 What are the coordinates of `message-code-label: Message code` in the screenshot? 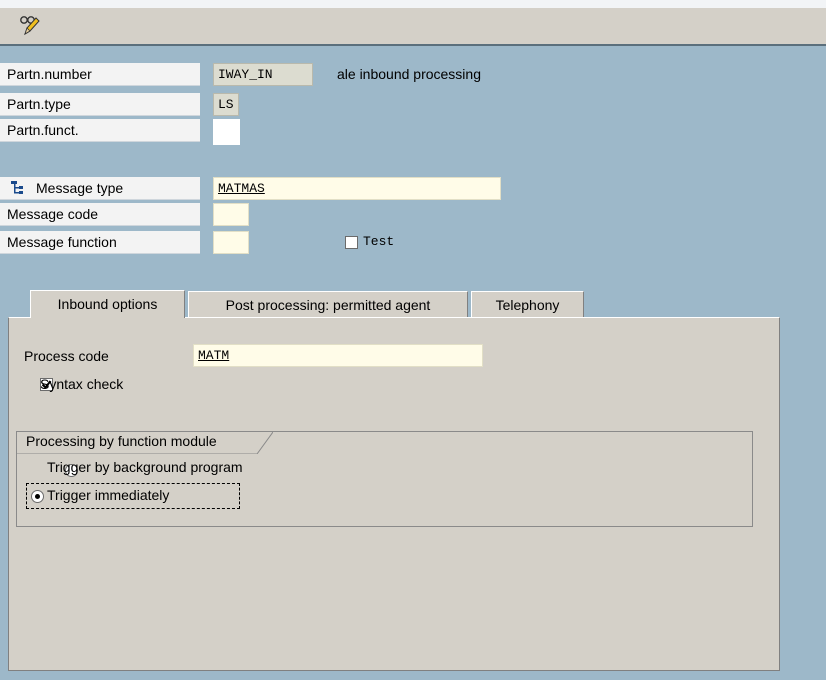 It's located at (100, 214).